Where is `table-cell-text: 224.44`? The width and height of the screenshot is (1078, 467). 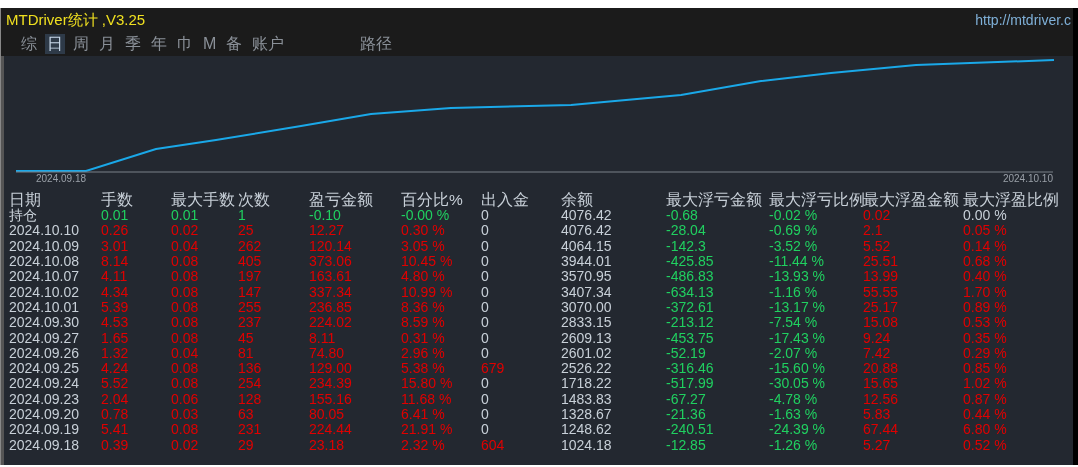 table-cell-text: 224.44 is located at coordinates (331, 430).